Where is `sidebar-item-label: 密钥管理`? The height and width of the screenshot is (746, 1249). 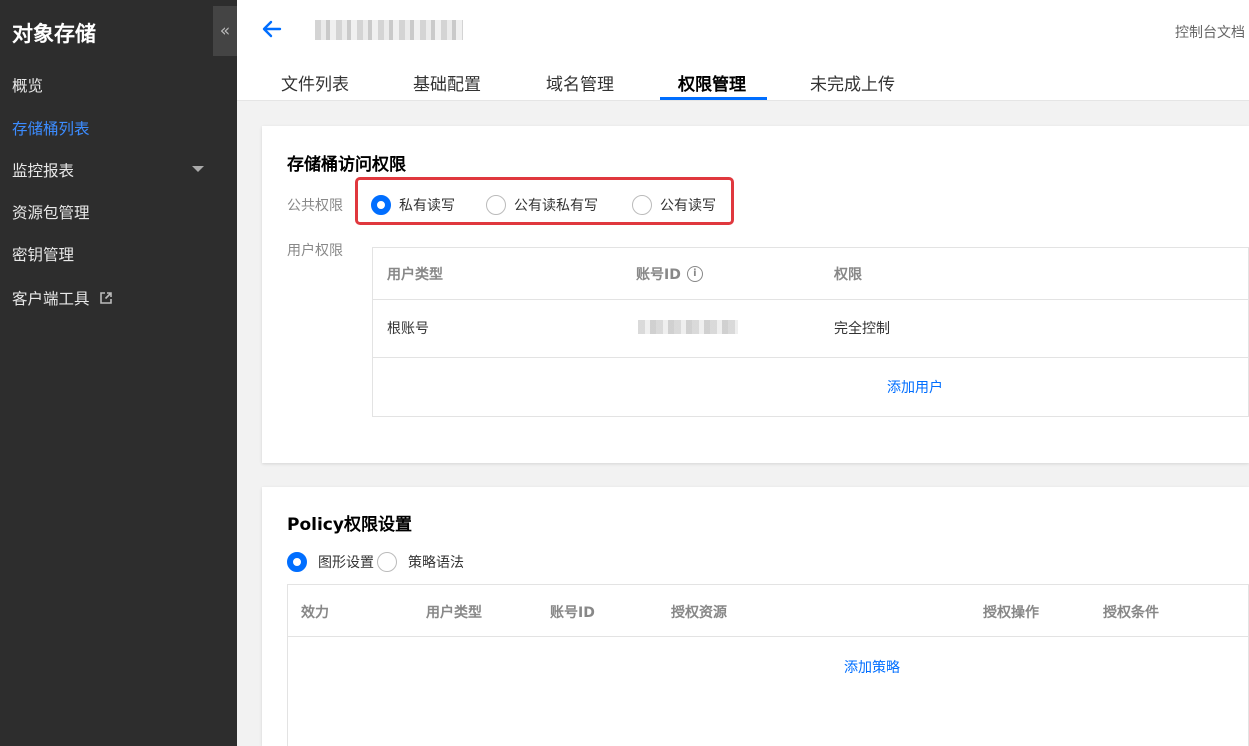
sidebar-item-label: 密钥管理 is located at coordinates (43, 255).